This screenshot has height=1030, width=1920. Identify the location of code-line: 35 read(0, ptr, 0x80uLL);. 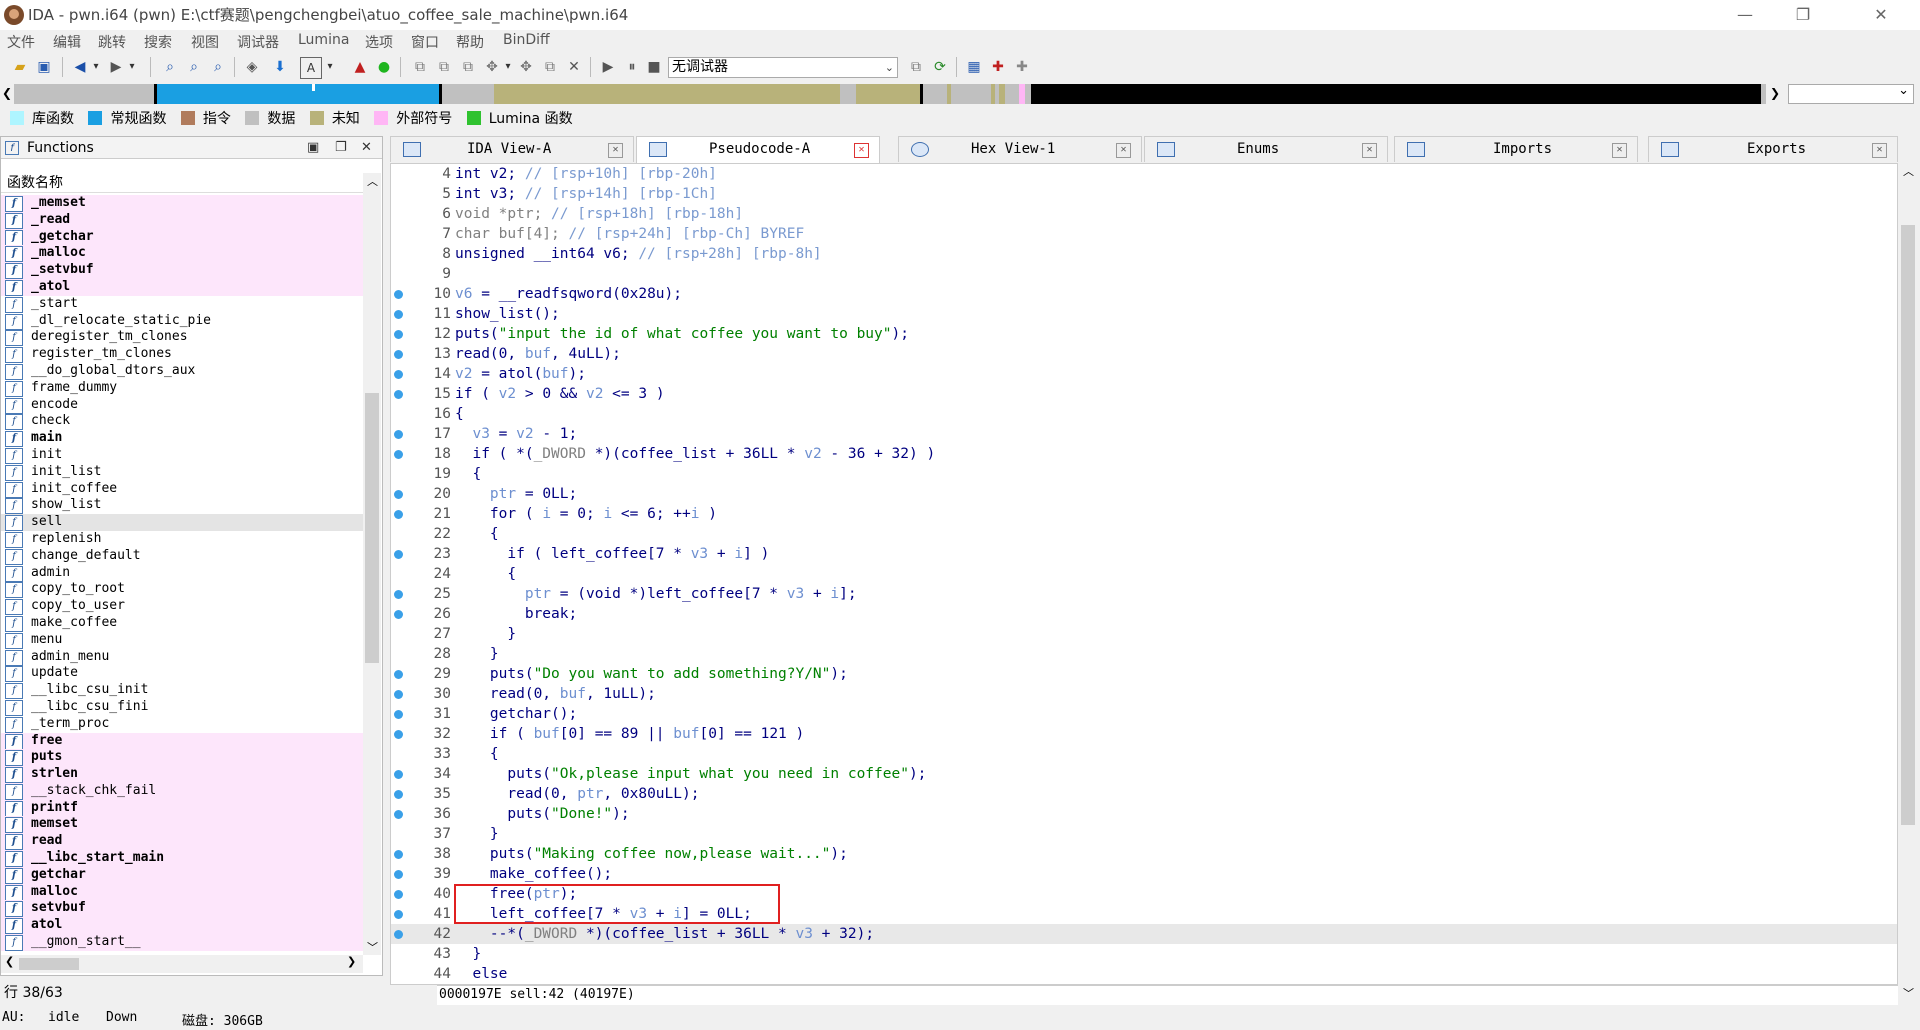
(1144, 794).